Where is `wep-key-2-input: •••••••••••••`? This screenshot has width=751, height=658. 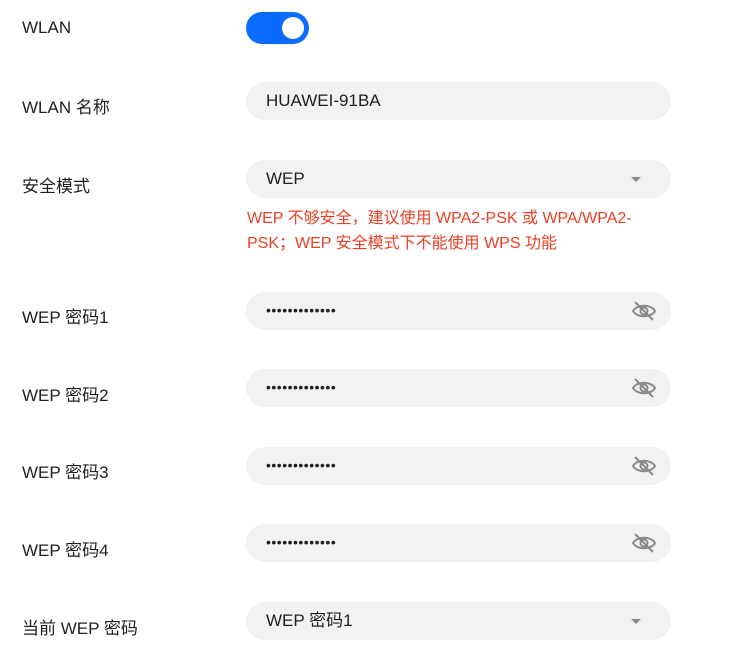
wep-key-2-input: ••••••••••••• is located at coordinates (458, 388).